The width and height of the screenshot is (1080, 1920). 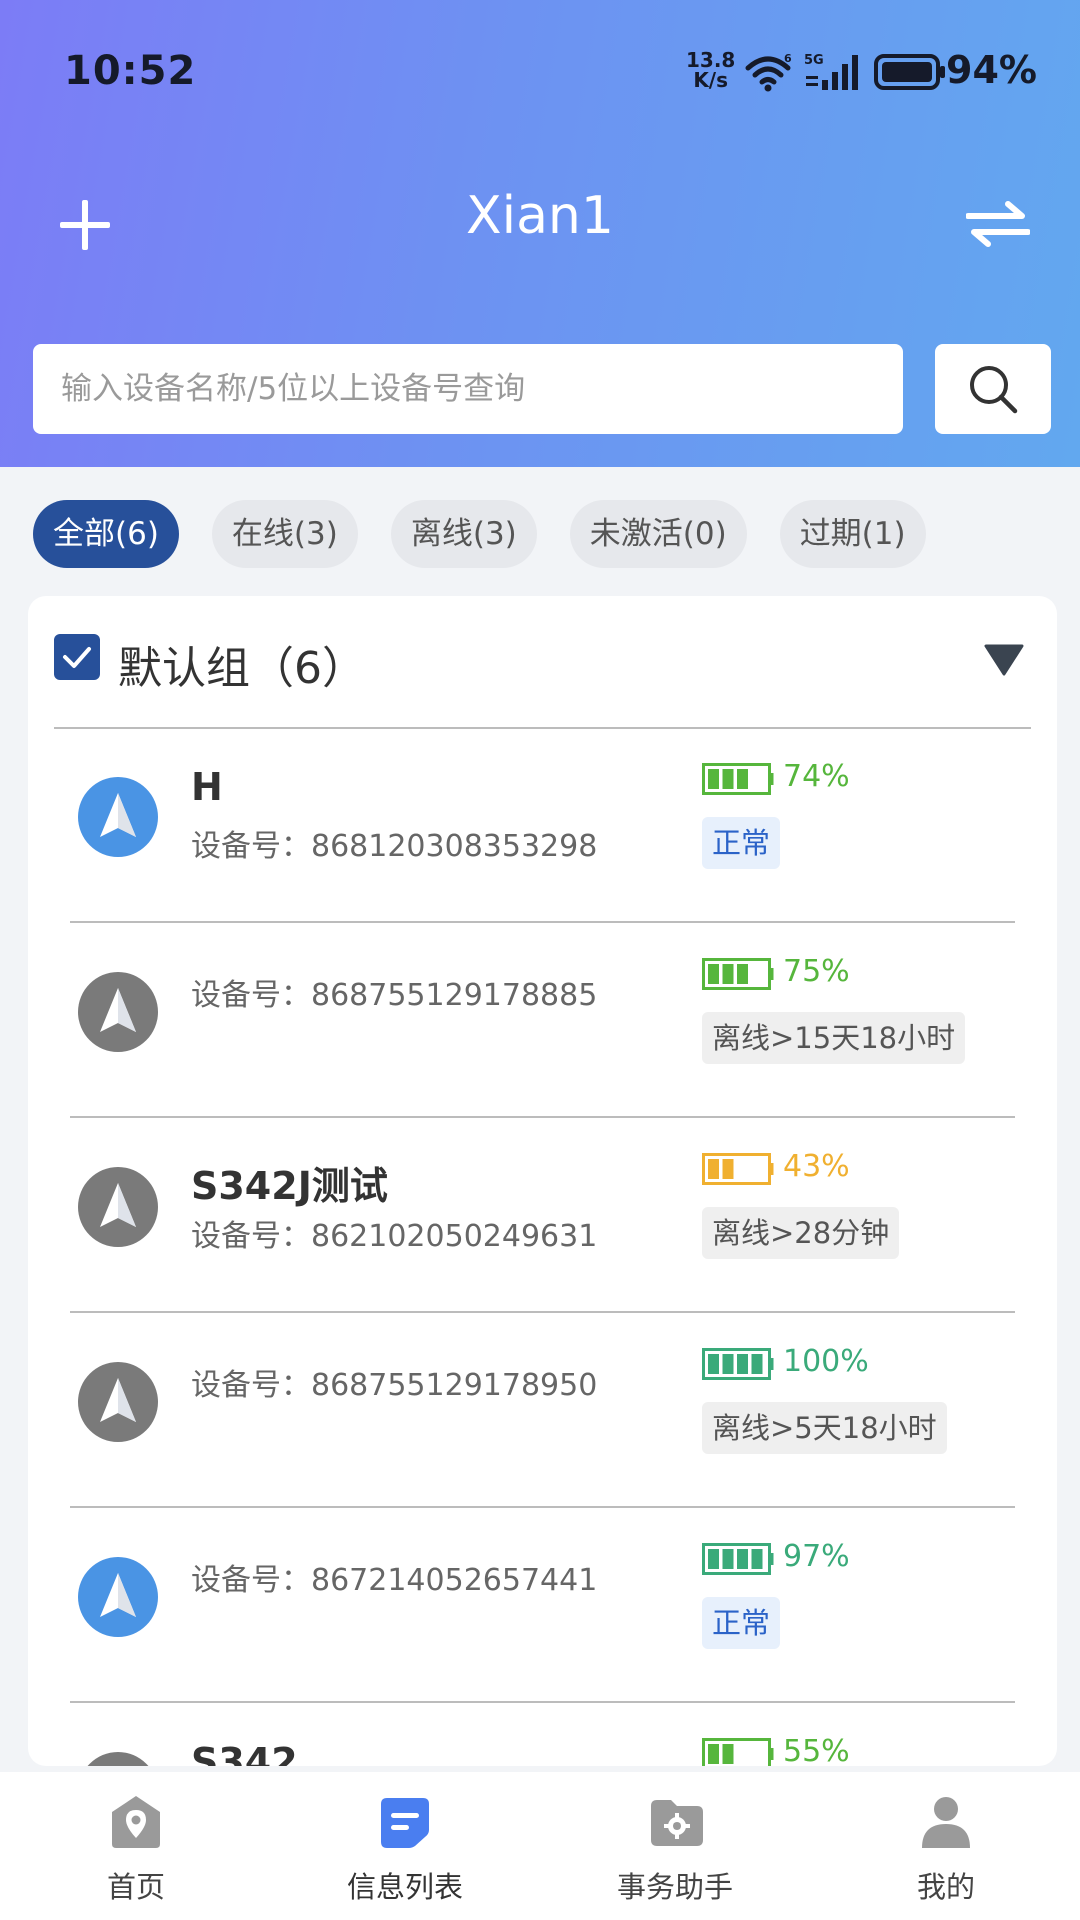 I want to click on status-time: 10:52, so click(x=130, y=71).